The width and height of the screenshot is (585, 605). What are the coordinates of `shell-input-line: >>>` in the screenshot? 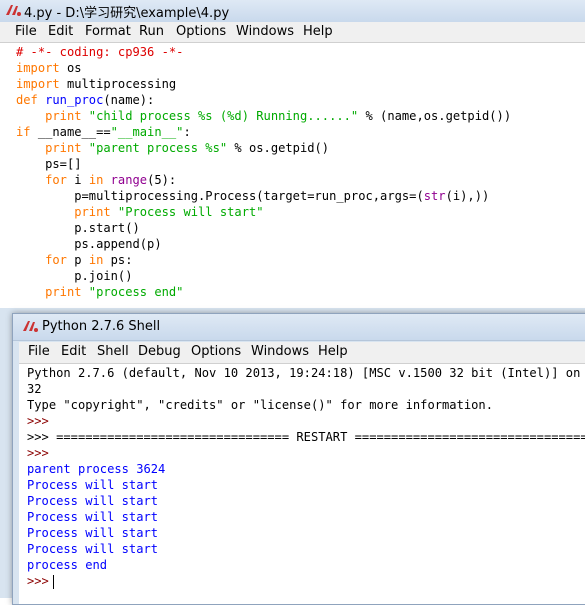 It's located at (40, 581).